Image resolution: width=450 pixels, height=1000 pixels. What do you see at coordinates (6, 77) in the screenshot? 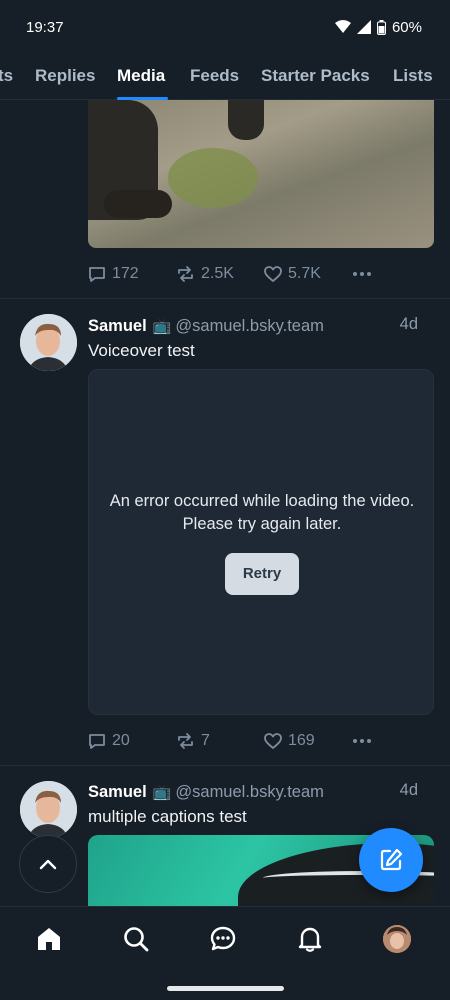
I see `tab-posts: ts` at bounding box center [6, 77].